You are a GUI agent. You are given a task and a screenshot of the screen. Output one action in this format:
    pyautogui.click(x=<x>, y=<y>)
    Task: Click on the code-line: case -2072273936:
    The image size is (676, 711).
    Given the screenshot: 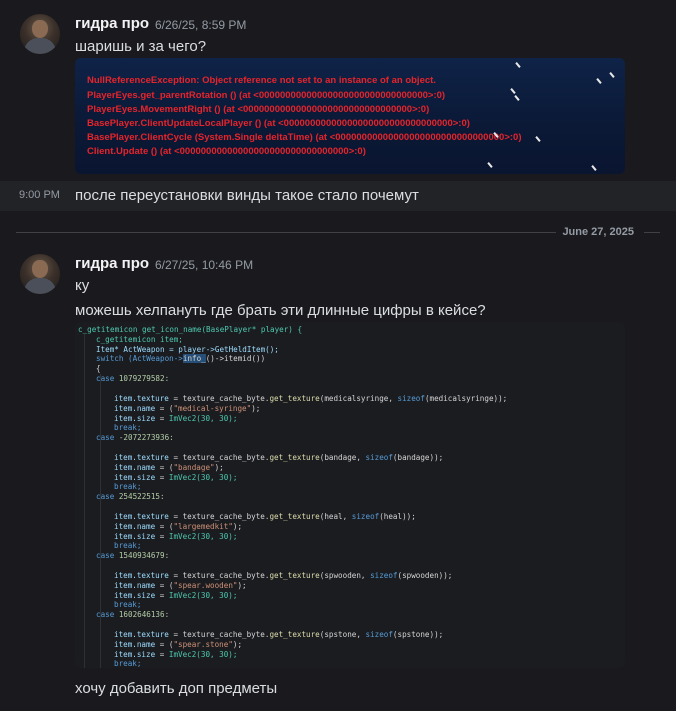 What is the action you would take?
    pyautogui.click(x=135, y=437)
    